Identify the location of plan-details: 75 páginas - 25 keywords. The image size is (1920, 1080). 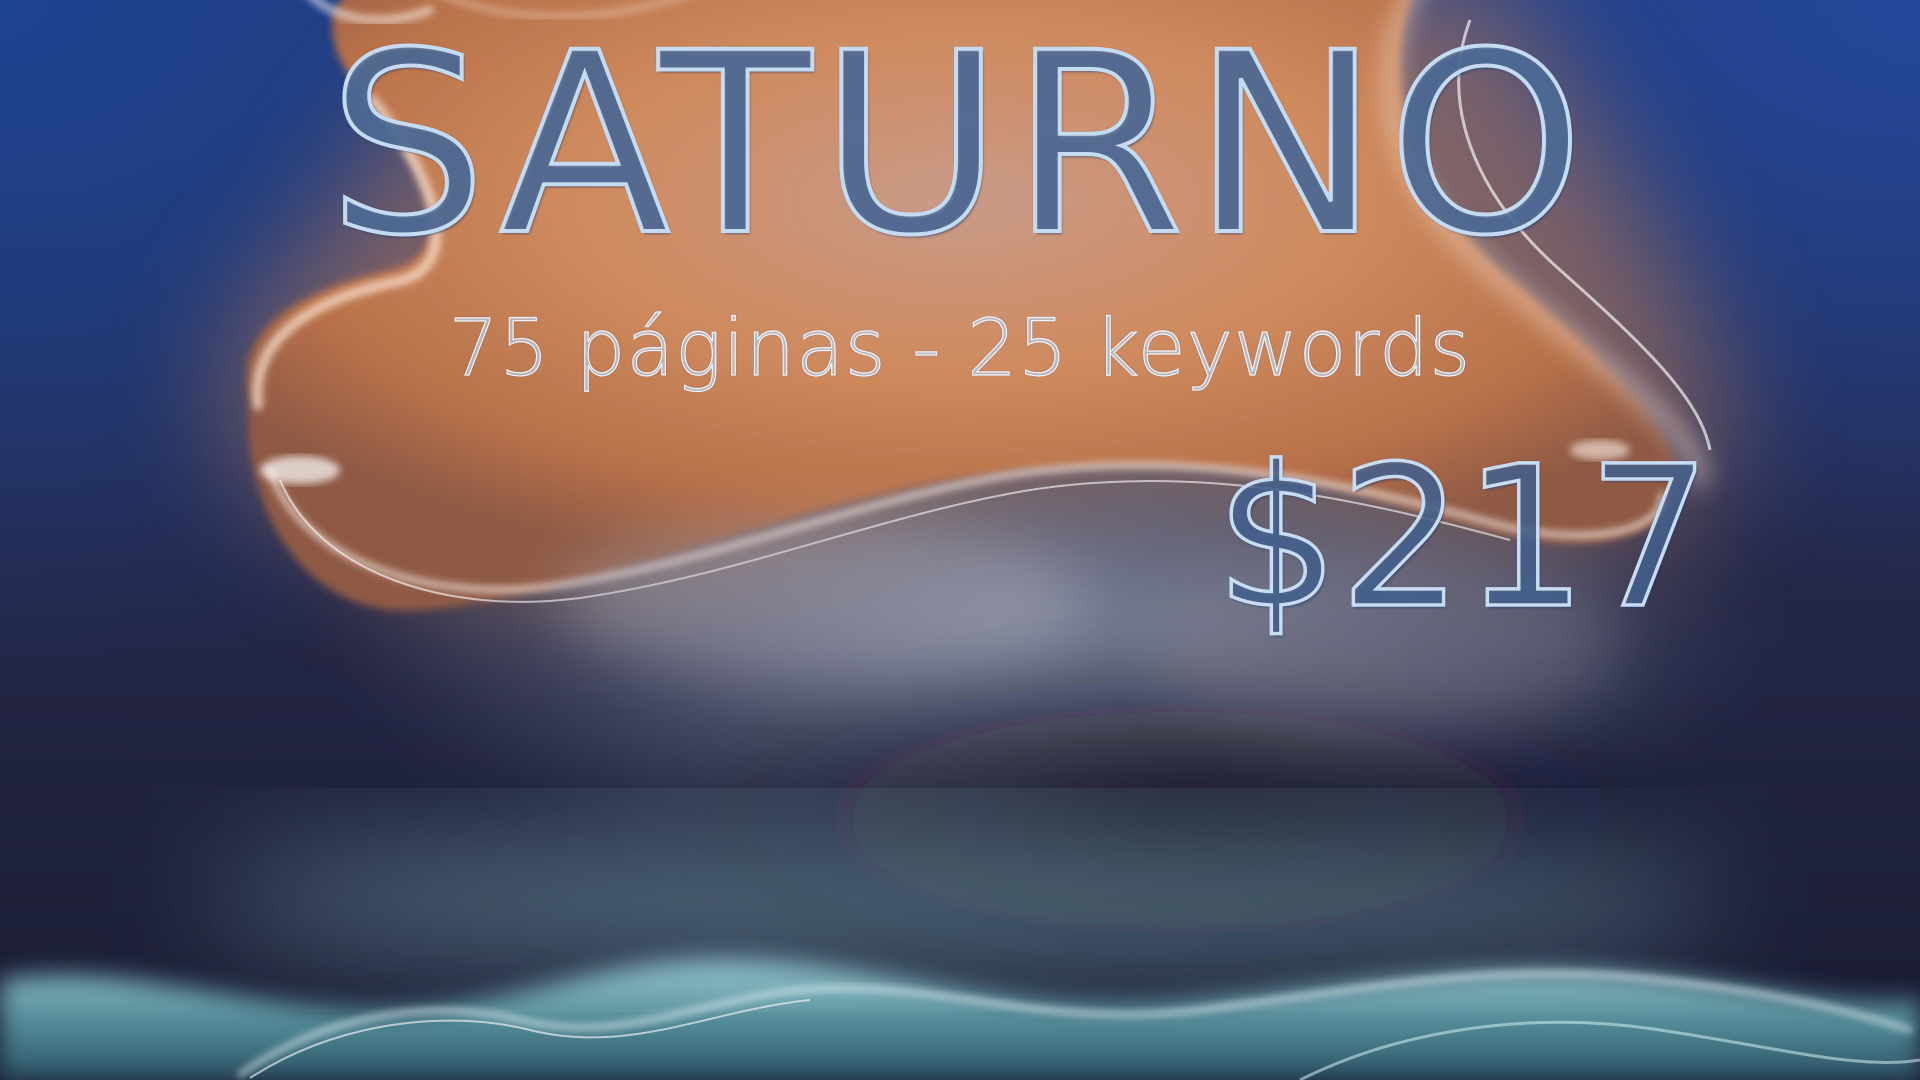
(960, 349).